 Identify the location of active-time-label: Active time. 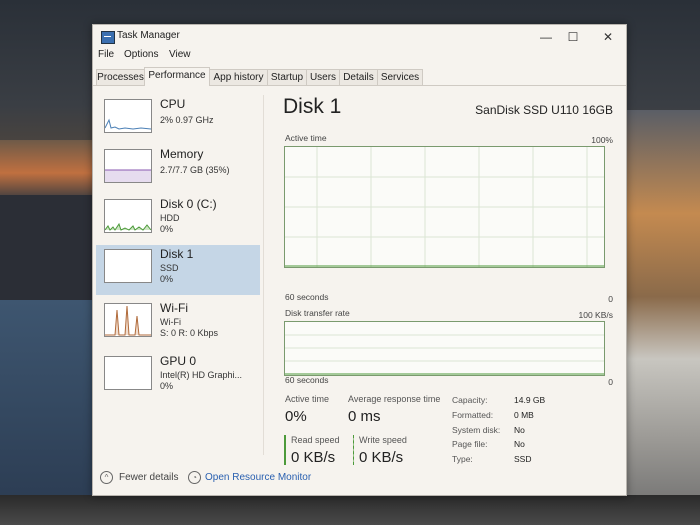
(307, 399).